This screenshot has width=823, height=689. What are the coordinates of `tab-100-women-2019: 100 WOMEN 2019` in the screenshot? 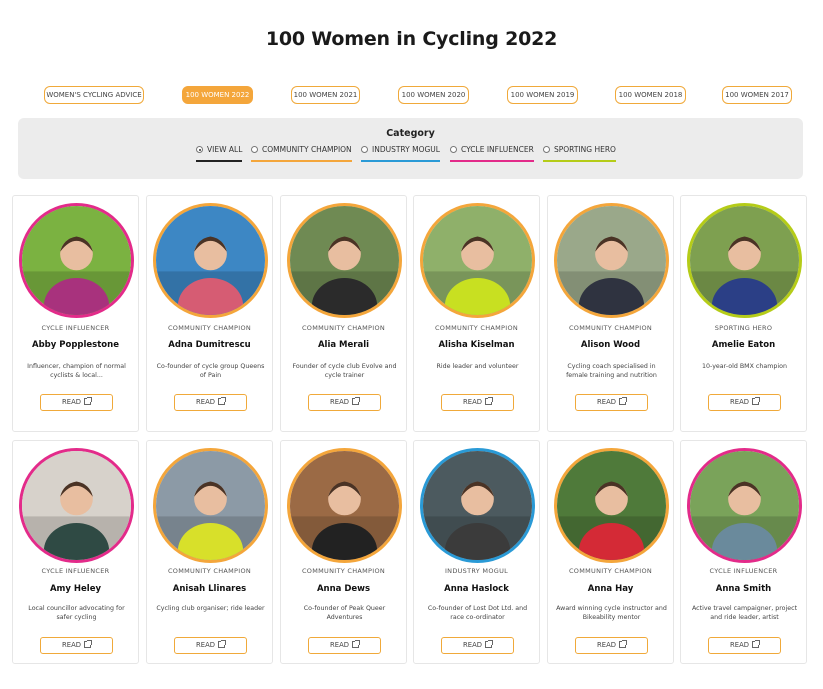 It's located at (542, 95).